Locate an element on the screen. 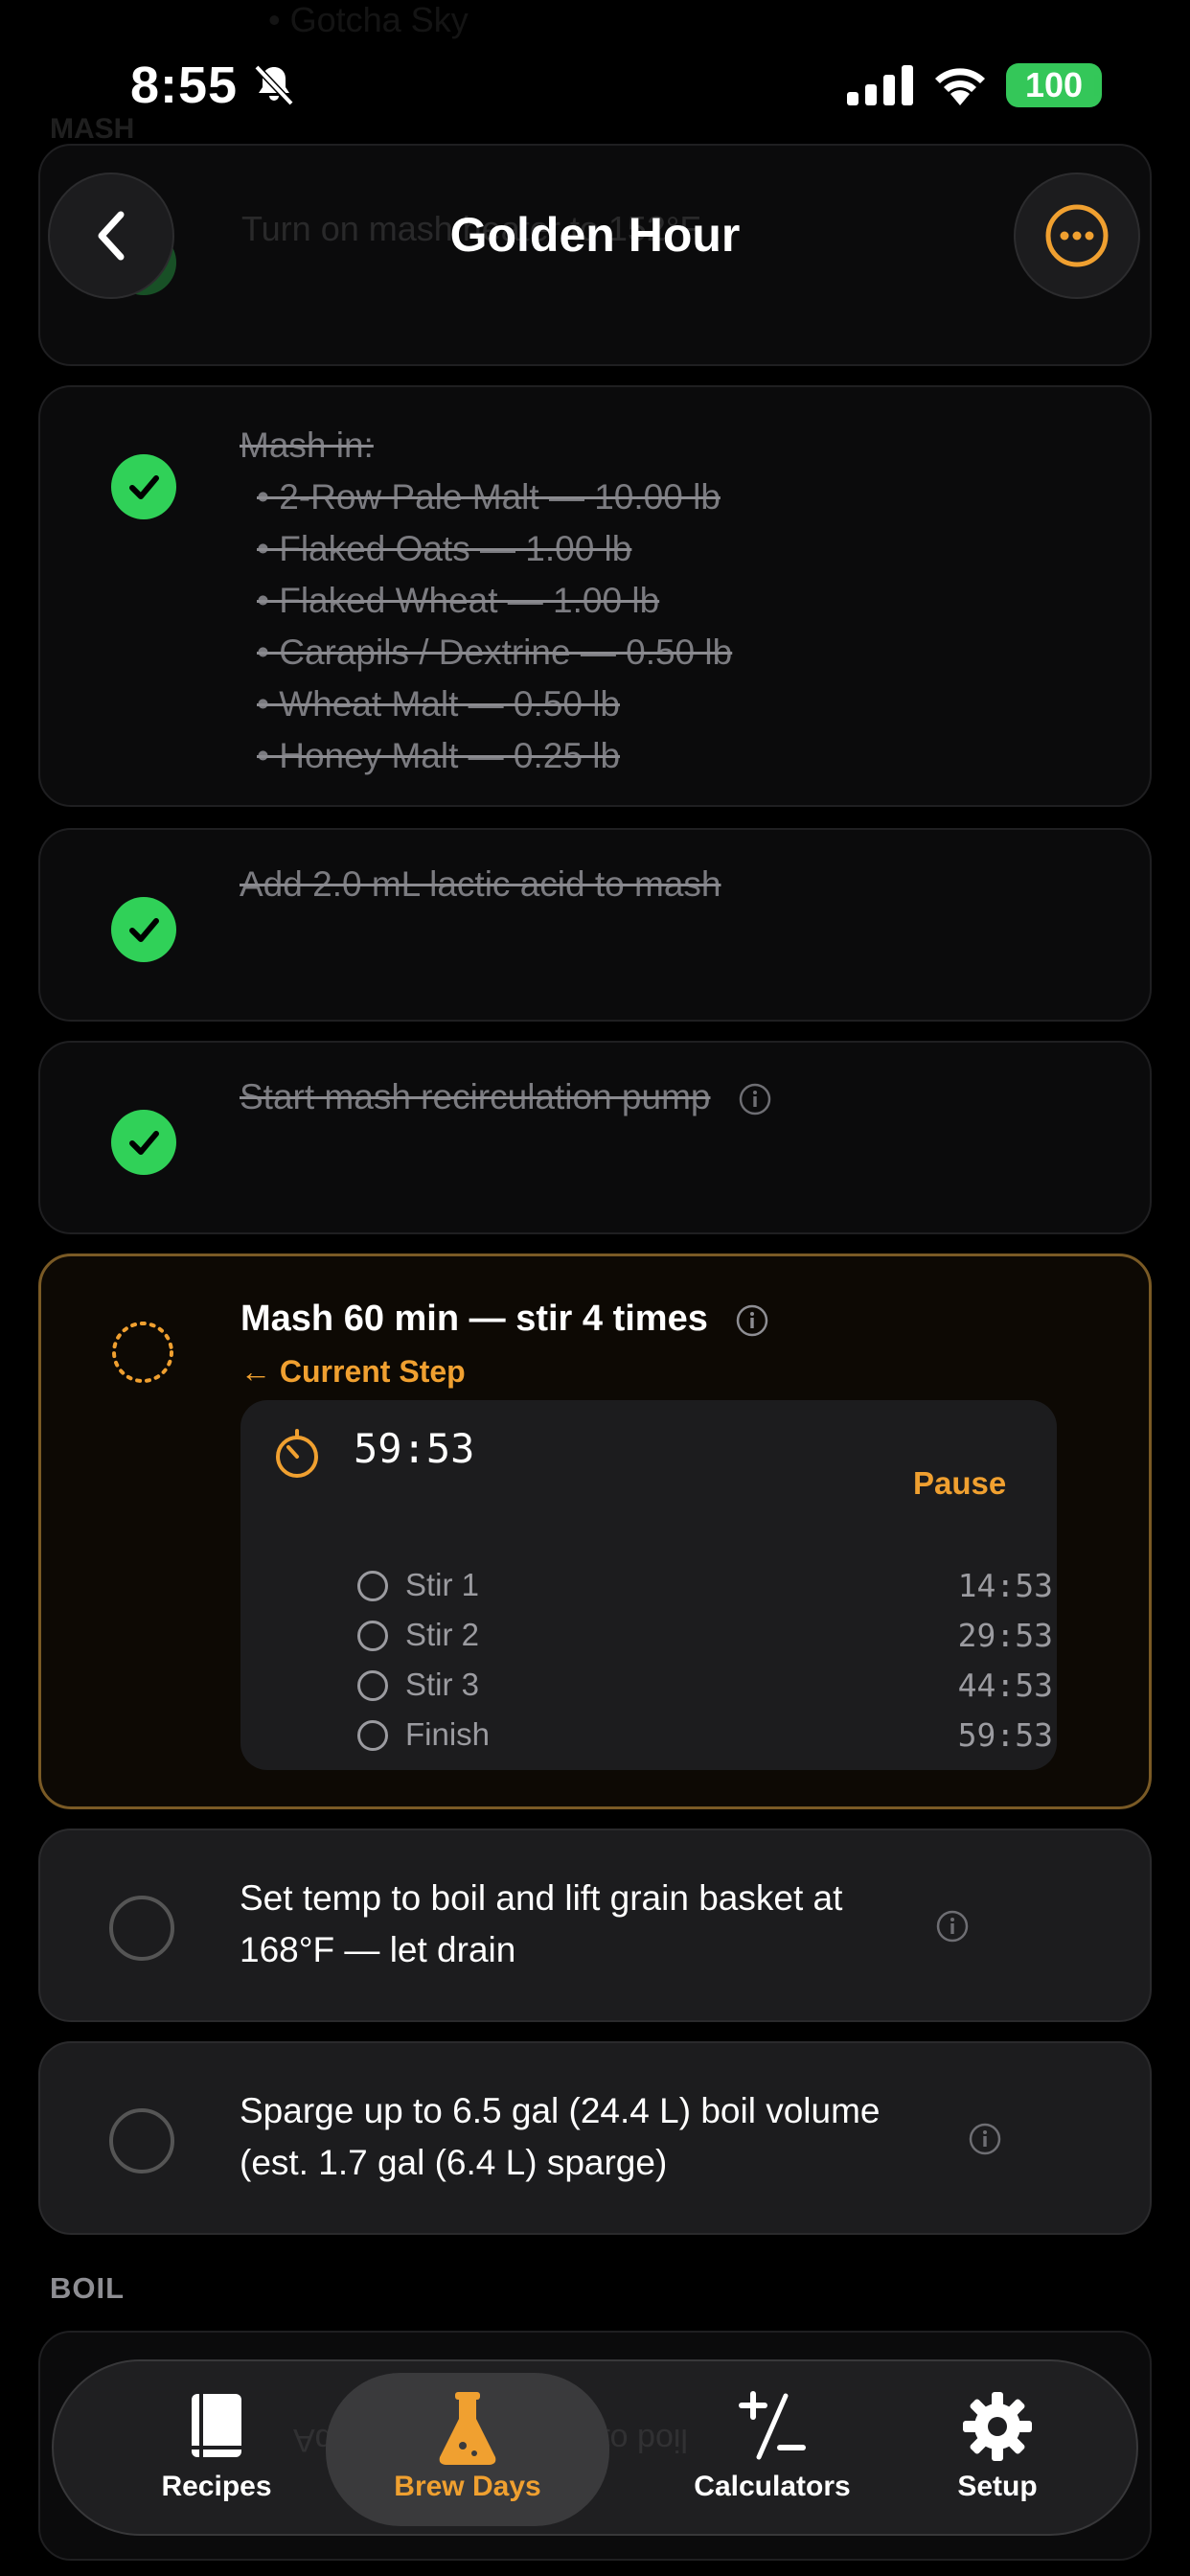  milestone-row: Finish 59:53 is located at coordinates (705, 1736).